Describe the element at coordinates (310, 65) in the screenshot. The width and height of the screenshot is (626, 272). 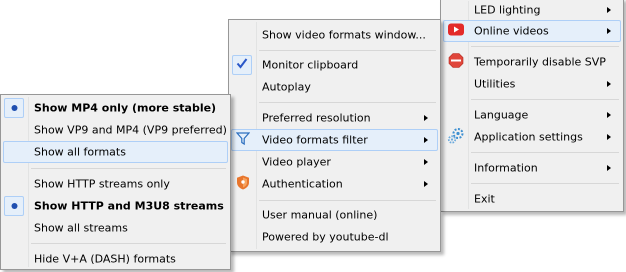
I see `menu-item-label: Monitor clipboard` at that location.